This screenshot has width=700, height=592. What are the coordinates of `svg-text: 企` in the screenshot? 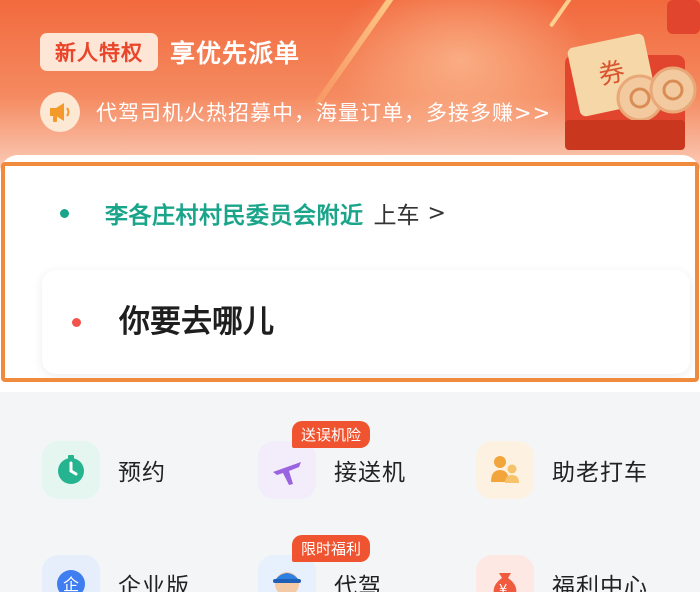 It's located at (71, 583).